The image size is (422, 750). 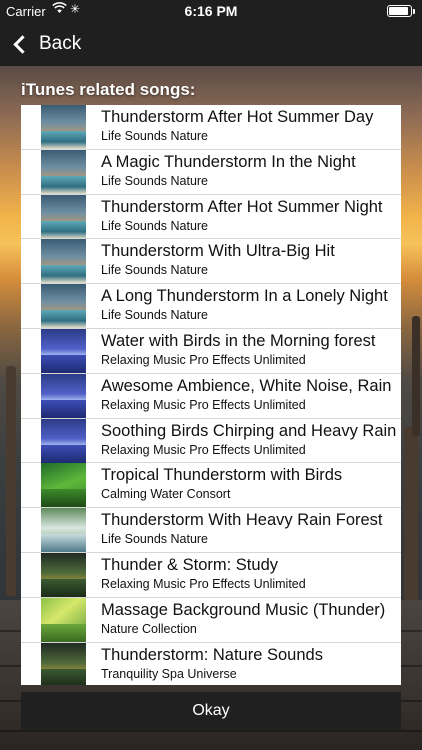 I want to click on song-title: Thunderstorm With Ultra-Big Hit, so click(x=218, y=251).